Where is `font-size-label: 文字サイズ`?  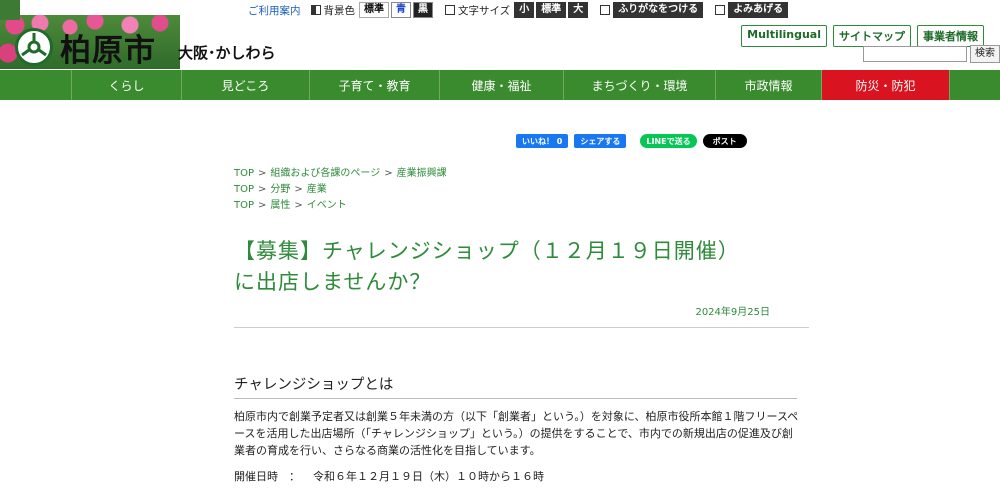
font-size-label: 文字サイズ is located at coordinates (484, 10).